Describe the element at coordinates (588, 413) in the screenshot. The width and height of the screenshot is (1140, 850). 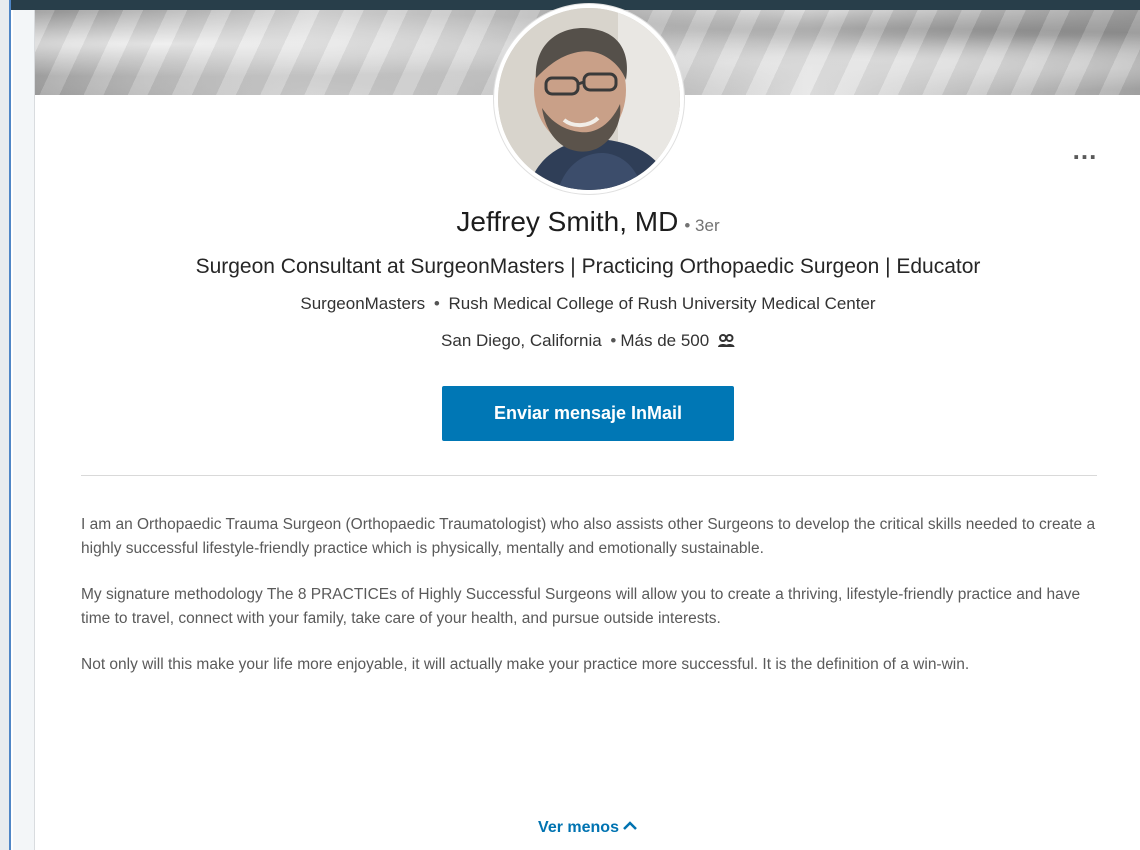
I see `send-inmail-button: Enviar mensaje InMail` at that location.